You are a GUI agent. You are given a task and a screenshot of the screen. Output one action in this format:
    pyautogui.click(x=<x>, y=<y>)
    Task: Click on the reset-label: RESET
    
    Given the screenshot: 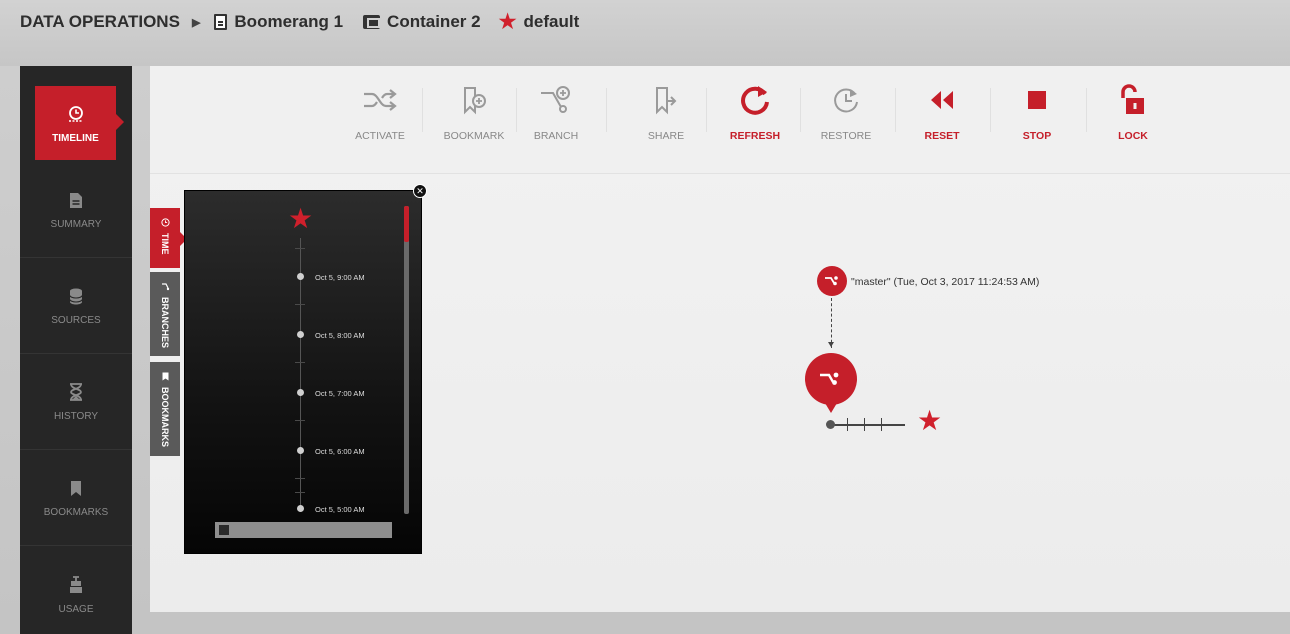 What is the action you would take?
    pyautogui.click(x=942, y=136)
    